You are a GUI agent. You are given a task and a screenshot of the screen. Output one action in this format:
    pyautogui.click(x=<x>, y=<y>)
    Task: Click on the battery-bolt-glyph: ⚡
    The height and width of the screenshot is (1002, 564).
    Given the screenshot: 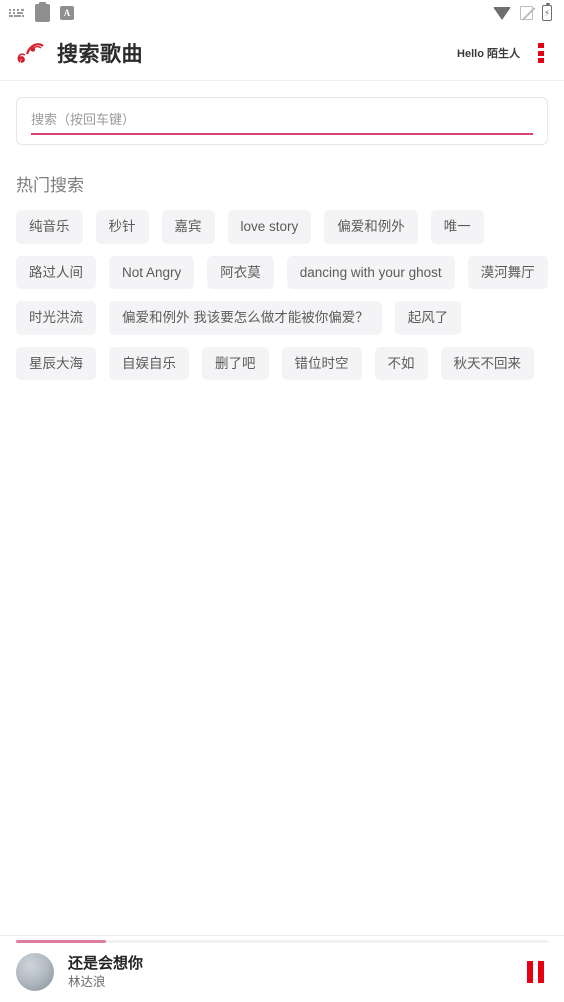 What is the action you would take?
    pyautogui.click(x=547, y=12)
    